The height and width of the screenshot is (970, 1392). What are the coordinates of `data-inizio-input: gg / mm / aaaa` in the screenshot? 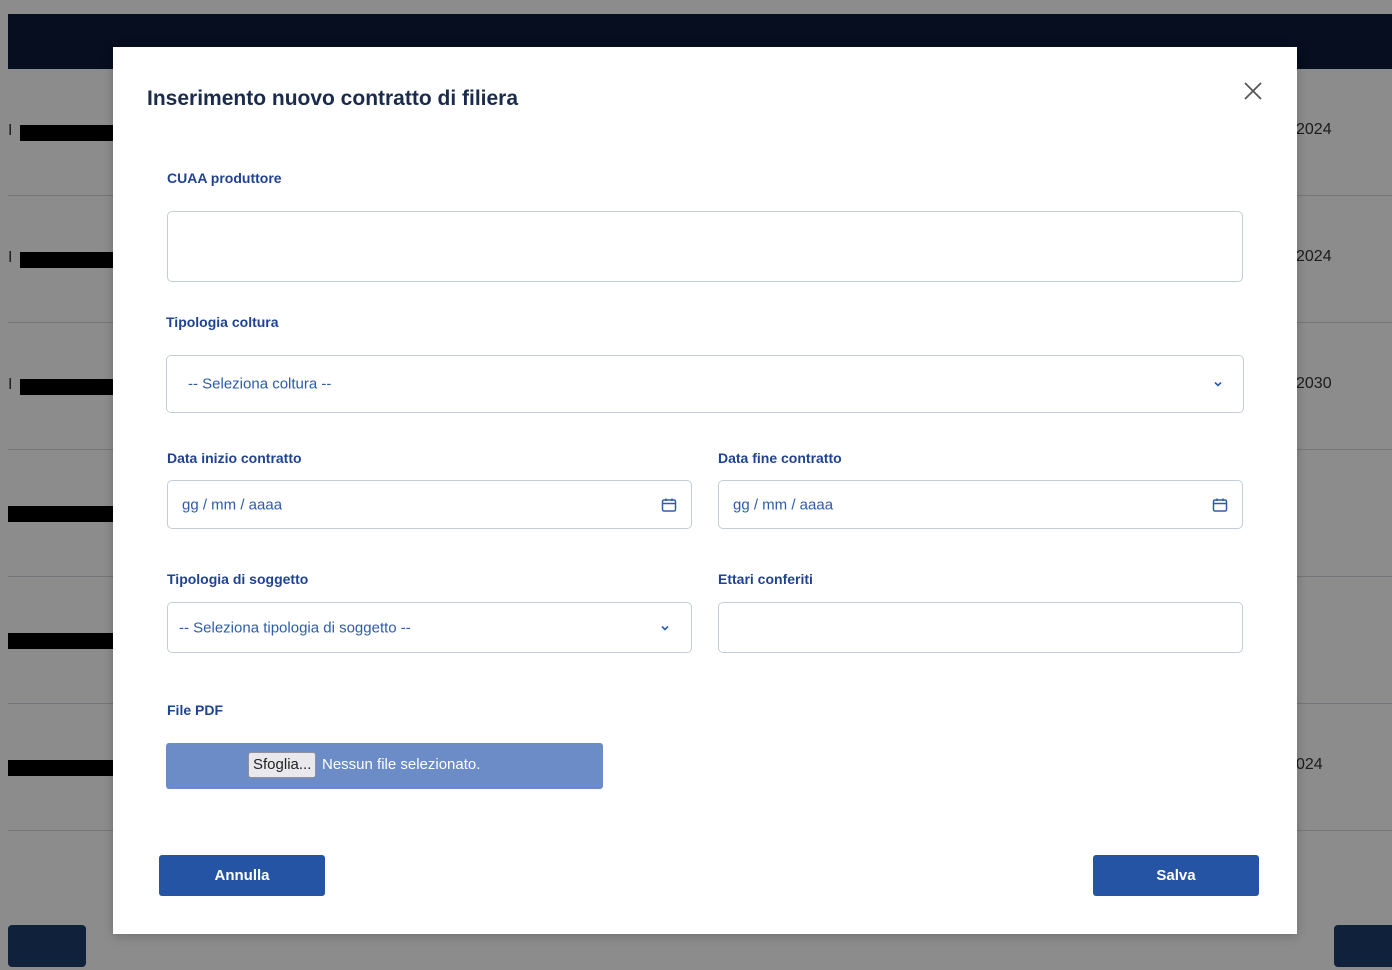 It's located at (429, 504).